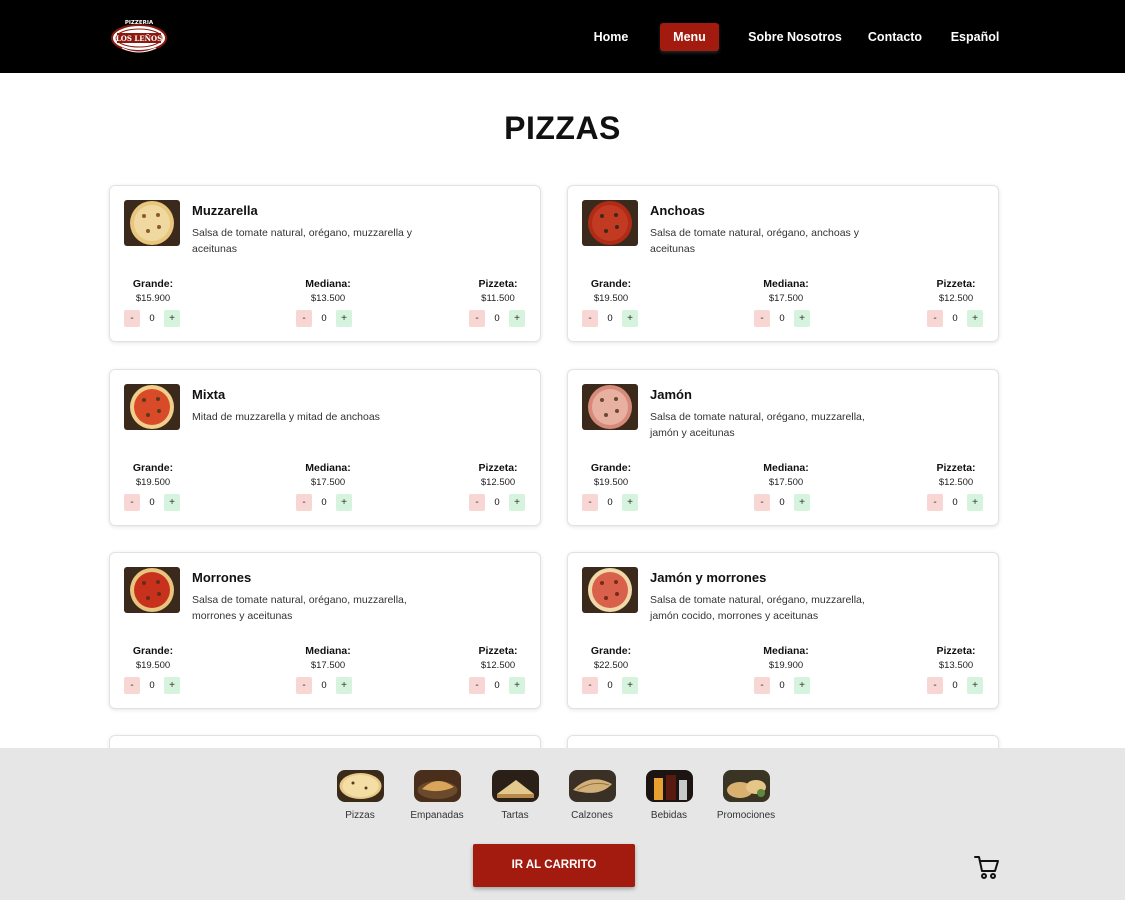 This screenshot has height=900, width=1125. I want to click on pizzas-thumbnail, so click(360, 786).